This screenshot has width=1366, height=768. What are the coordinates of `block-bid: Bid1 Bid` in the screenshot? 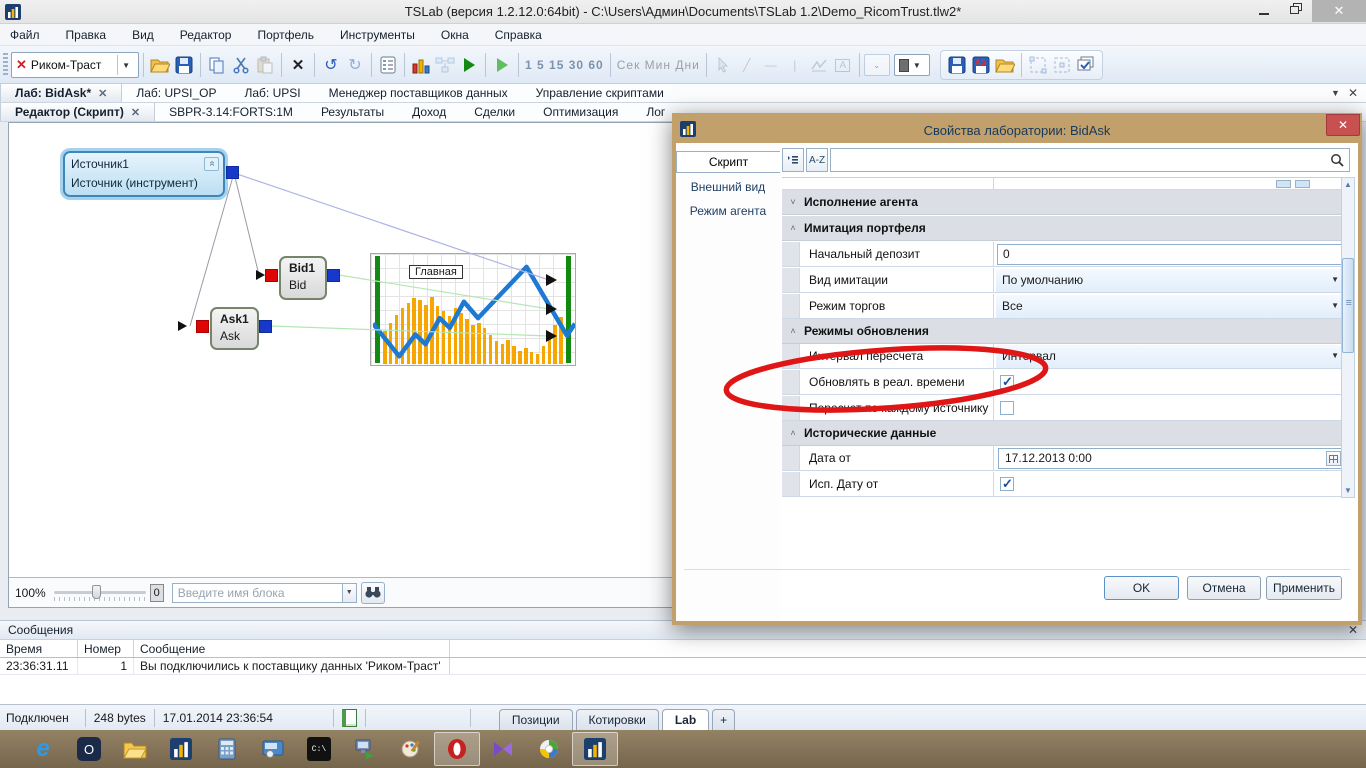 It's located at (303, 278).